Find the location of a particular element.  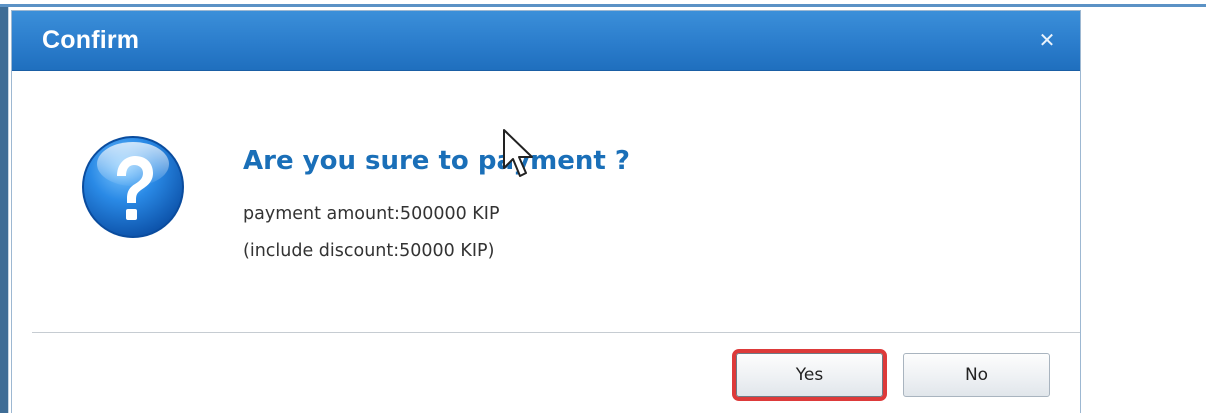

question-icon is located at coordinates (133, 187).